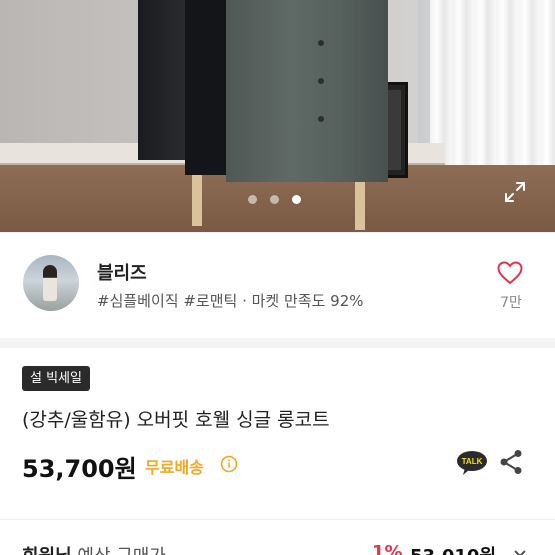 The height and width of the screenshot is (555, 555). What do you see at coordinates (56, 378) in the screenshot?
I see `sale-badge: 설 빅세일` at bounding box center [56, 378].